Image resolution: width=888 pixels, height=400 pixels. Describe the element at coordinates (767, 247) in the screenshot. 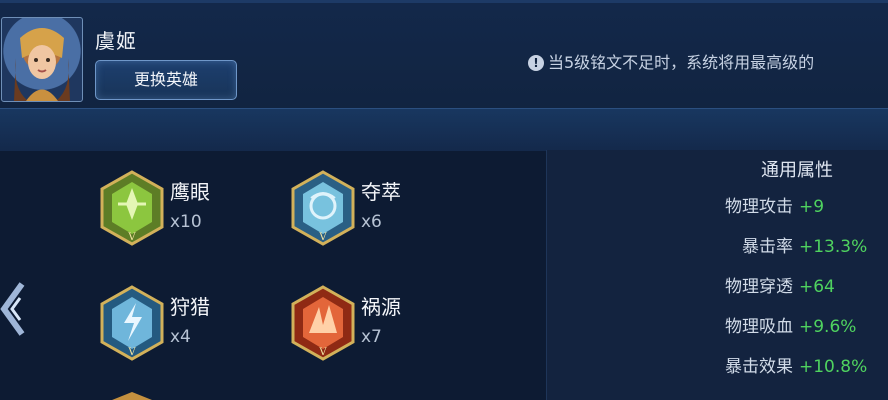

I see `stat-label: 暴击率` at that location.